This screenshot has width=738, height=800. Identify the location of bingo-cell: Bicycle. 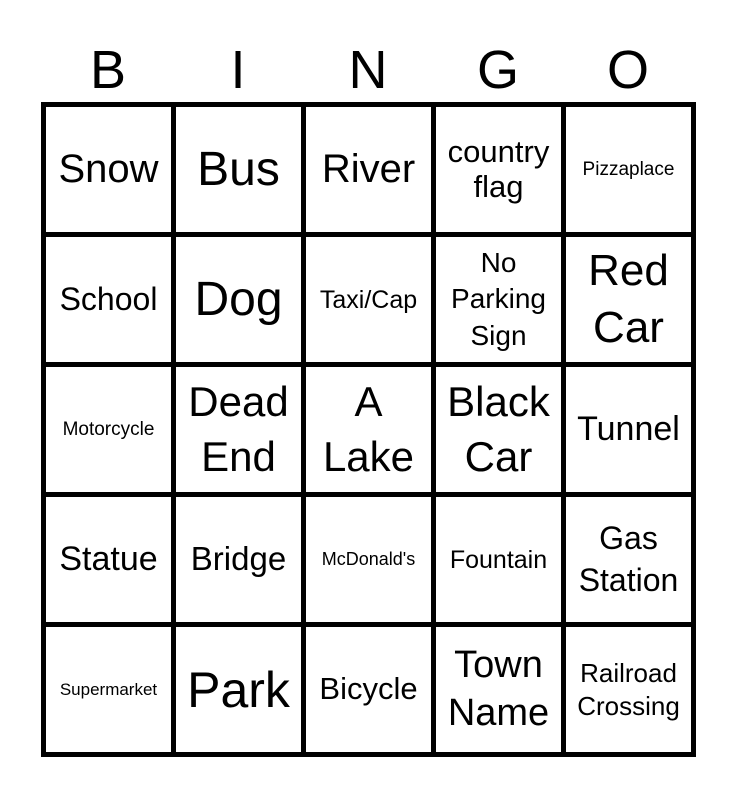
(368, 689).